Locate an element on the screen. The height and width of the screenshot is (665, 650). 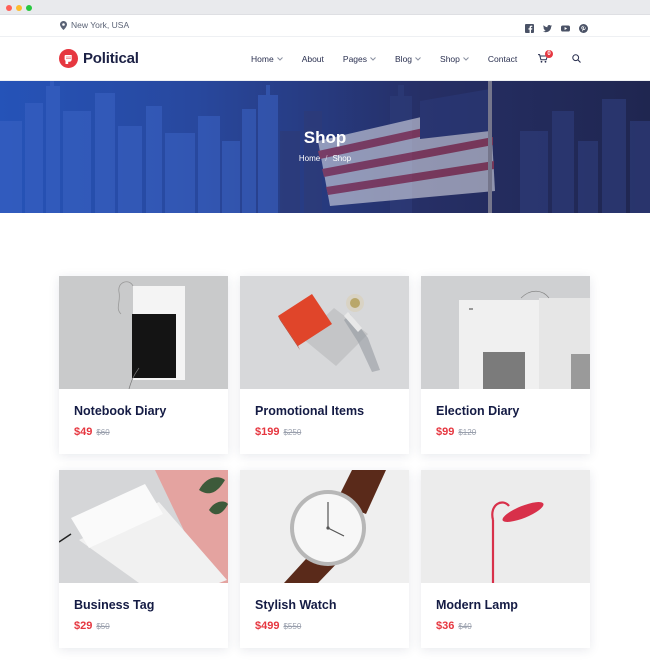
brand-name: Political is located at coordinates (111, 58).